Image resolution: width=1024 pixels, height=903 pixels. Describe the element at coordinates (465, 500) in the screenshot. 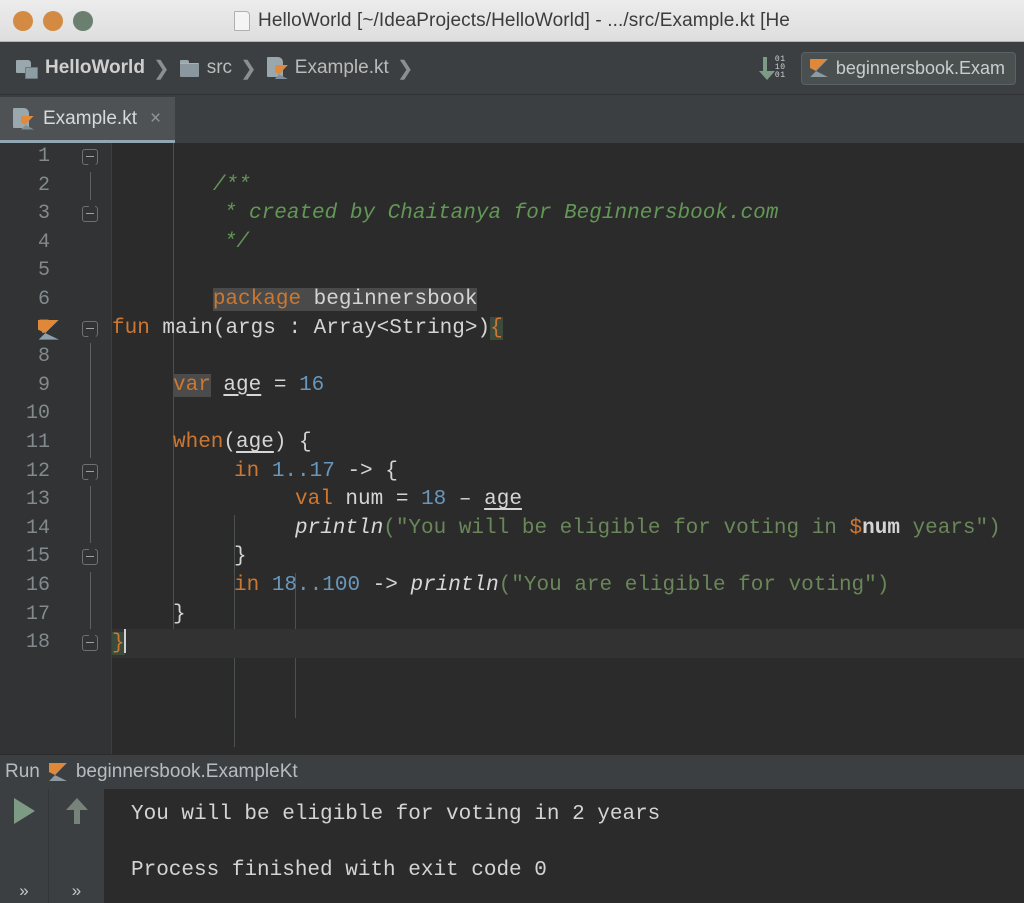

I see `operator-minus: –` at that location.